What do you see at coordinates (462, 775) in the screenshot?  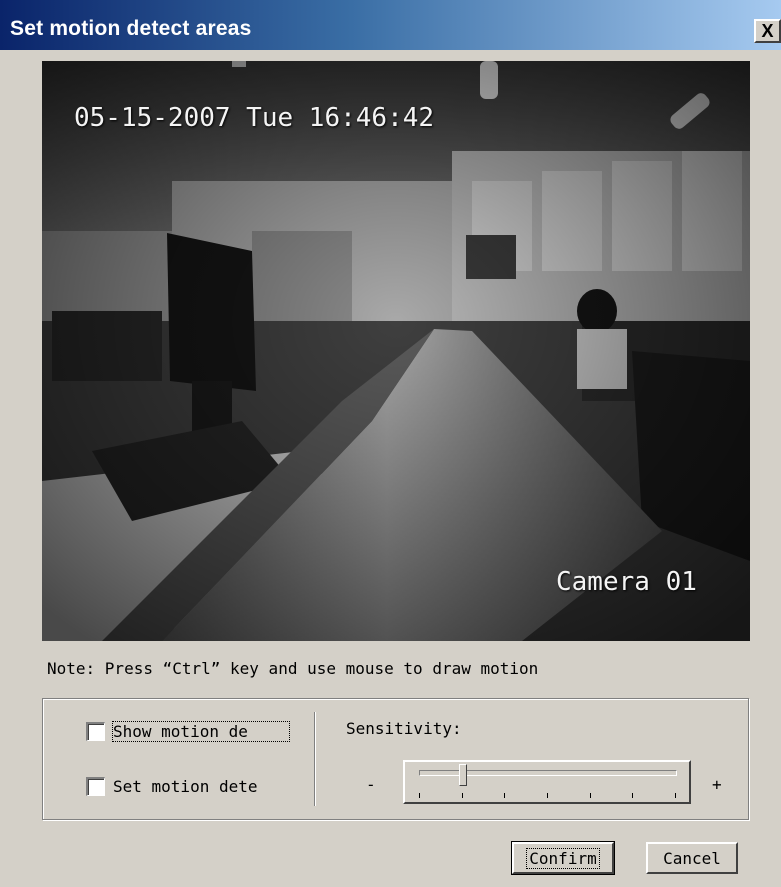 I see `slider-thumb` at bounding box center [462, 775].